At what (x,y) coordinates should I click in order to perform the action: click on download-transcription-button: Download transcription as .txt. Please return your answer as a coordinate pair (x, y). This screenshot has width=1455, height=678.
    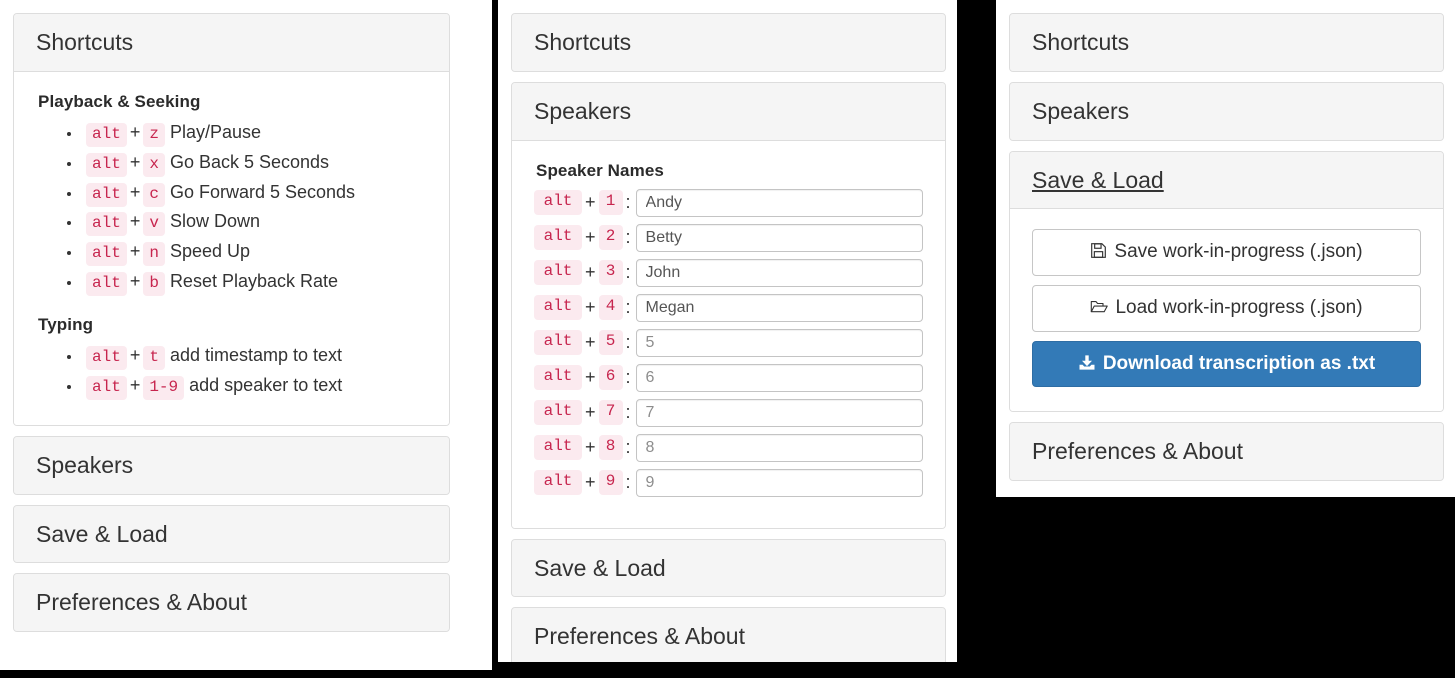
    Looking at the image, I should click on (1226, 364).